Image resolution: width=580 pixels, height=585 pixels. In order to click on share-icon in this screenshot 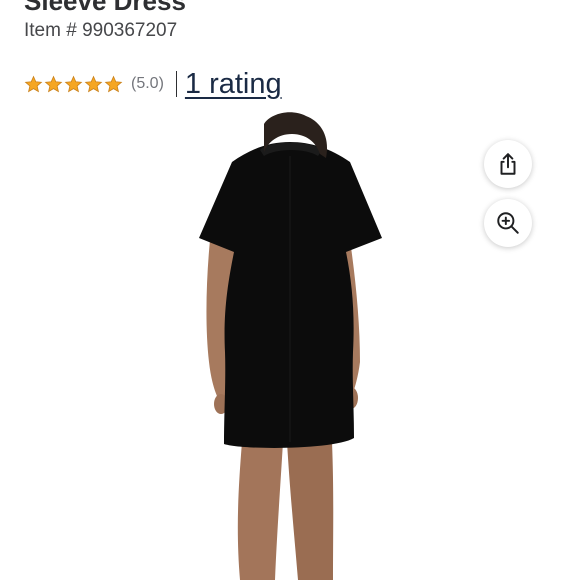, I will do `click(508, 164)`.